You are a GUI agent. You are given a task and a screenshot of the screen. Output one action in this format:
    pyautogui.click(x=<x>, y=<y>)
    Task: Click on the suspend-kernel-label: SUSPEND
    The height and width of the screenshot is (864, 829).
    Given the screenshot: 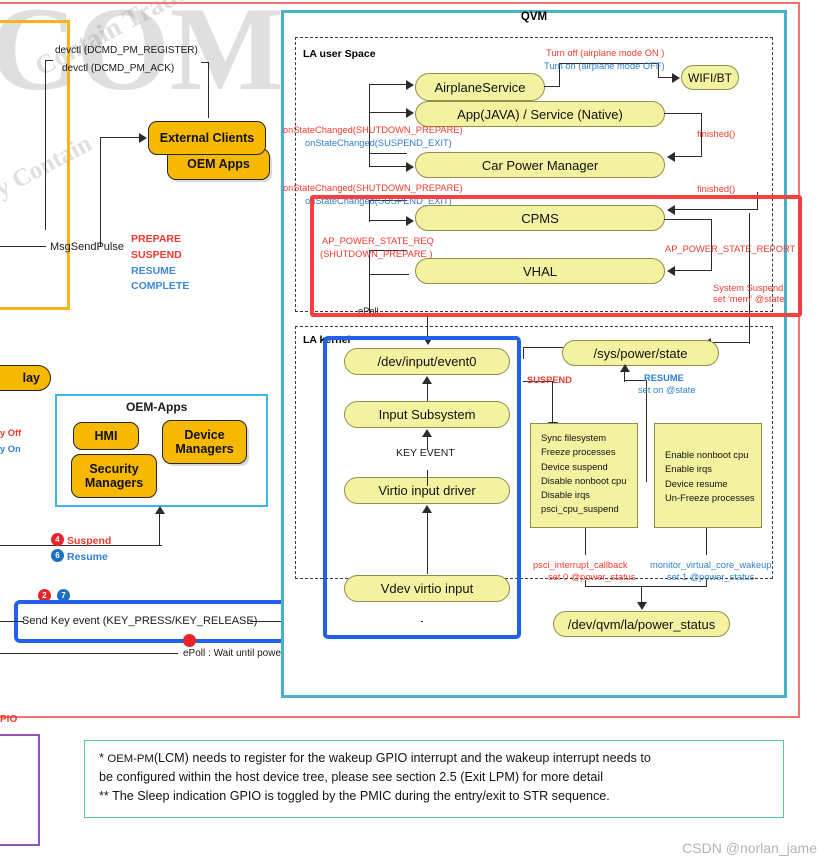 What is the action you would take?
    pyautogui.click(x=549, y=380)
    